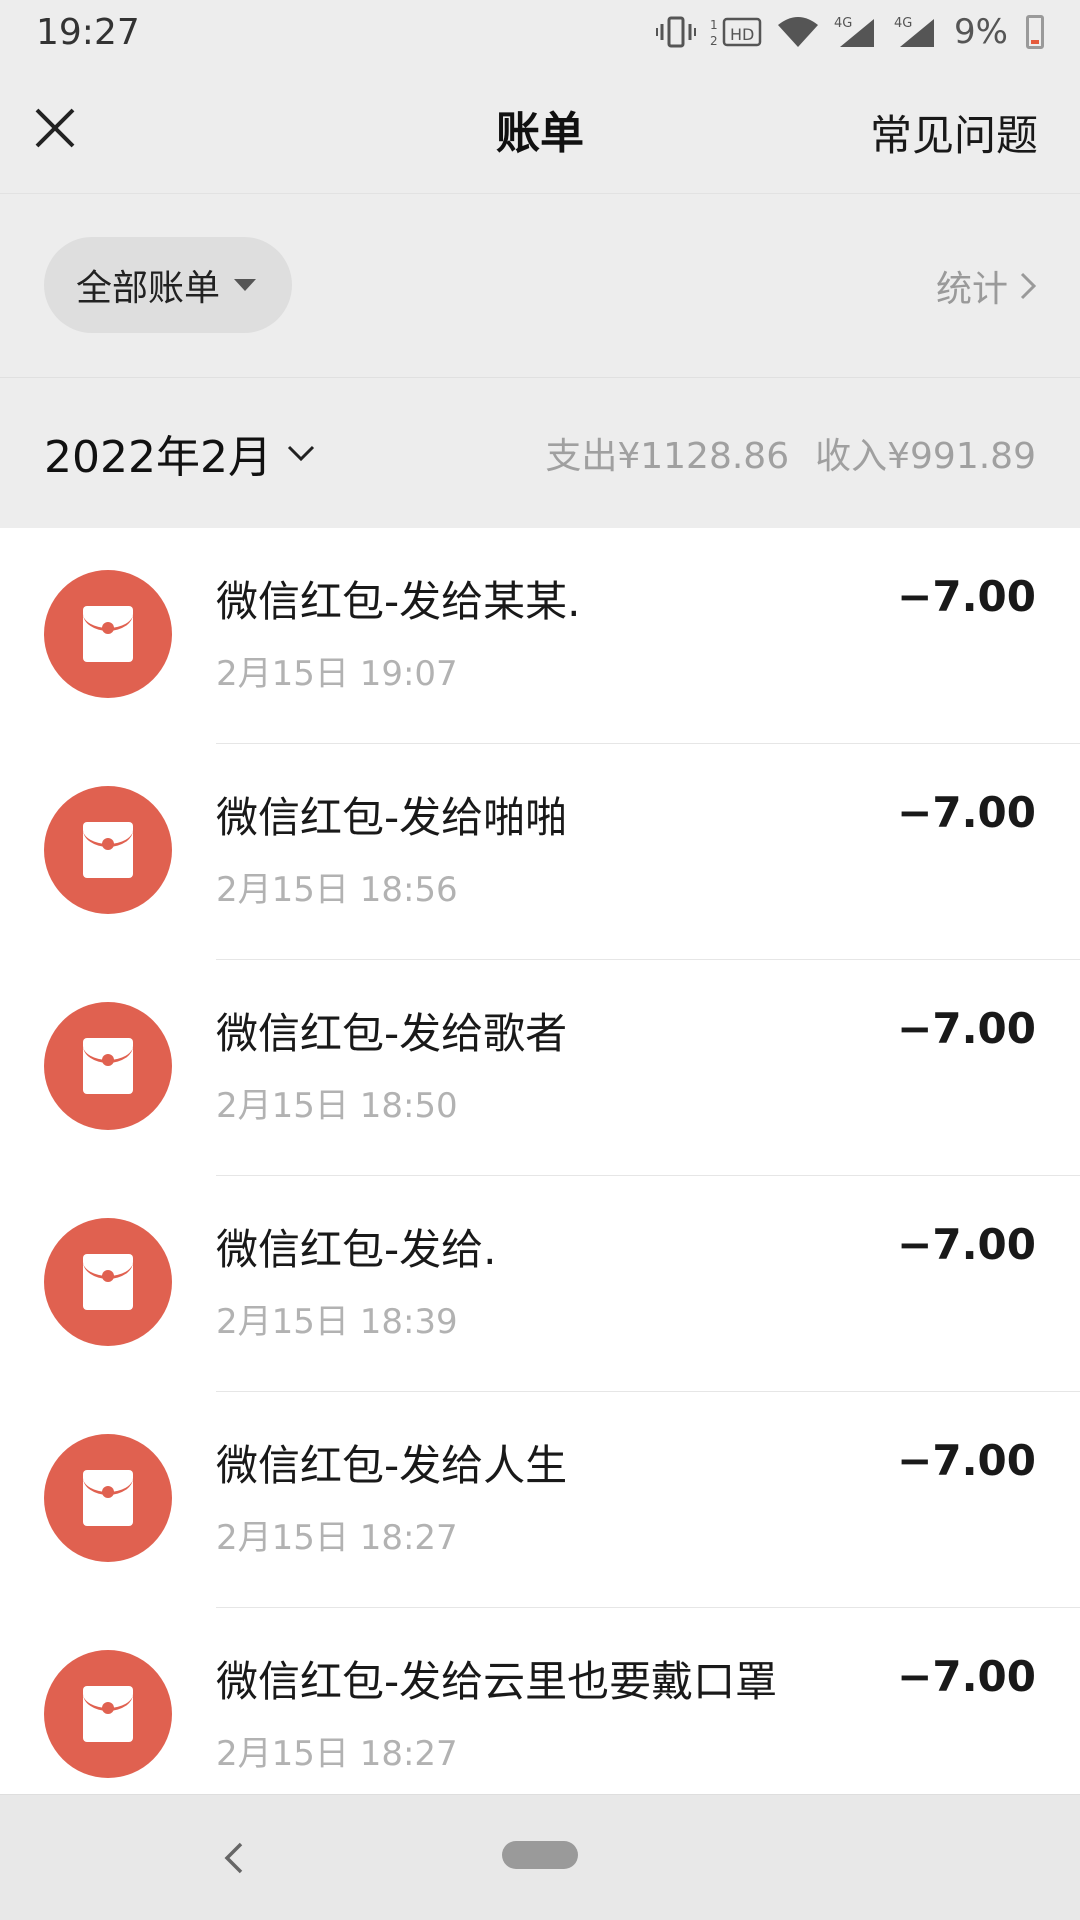 This screenshot has height=1920, width=1080. I want to click on transaction-row: 微信红包-发给. 2月15日 18:39 −7.00, so click(540, 1284).